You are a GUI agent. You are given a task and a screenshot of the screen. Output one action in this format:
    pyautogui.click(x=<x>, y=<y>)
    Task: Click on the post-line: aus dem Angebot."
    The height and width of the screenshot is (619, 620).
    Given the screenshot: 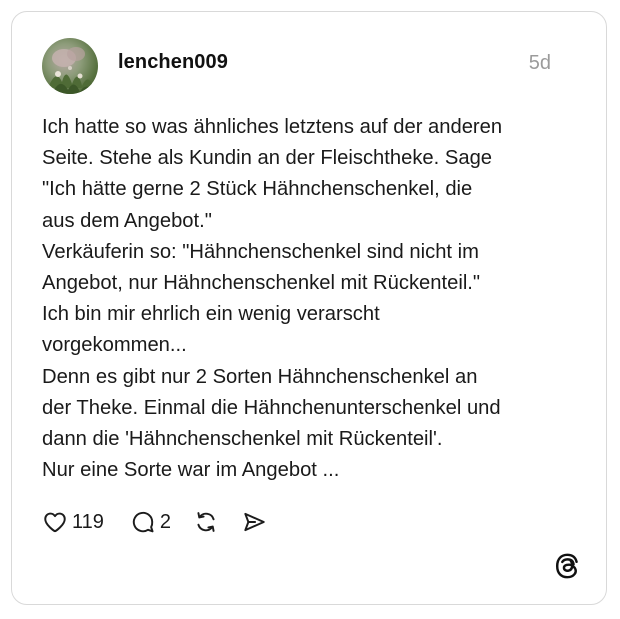 What is the action you would take?
    pyautogui.click(x=127, y=220)
    